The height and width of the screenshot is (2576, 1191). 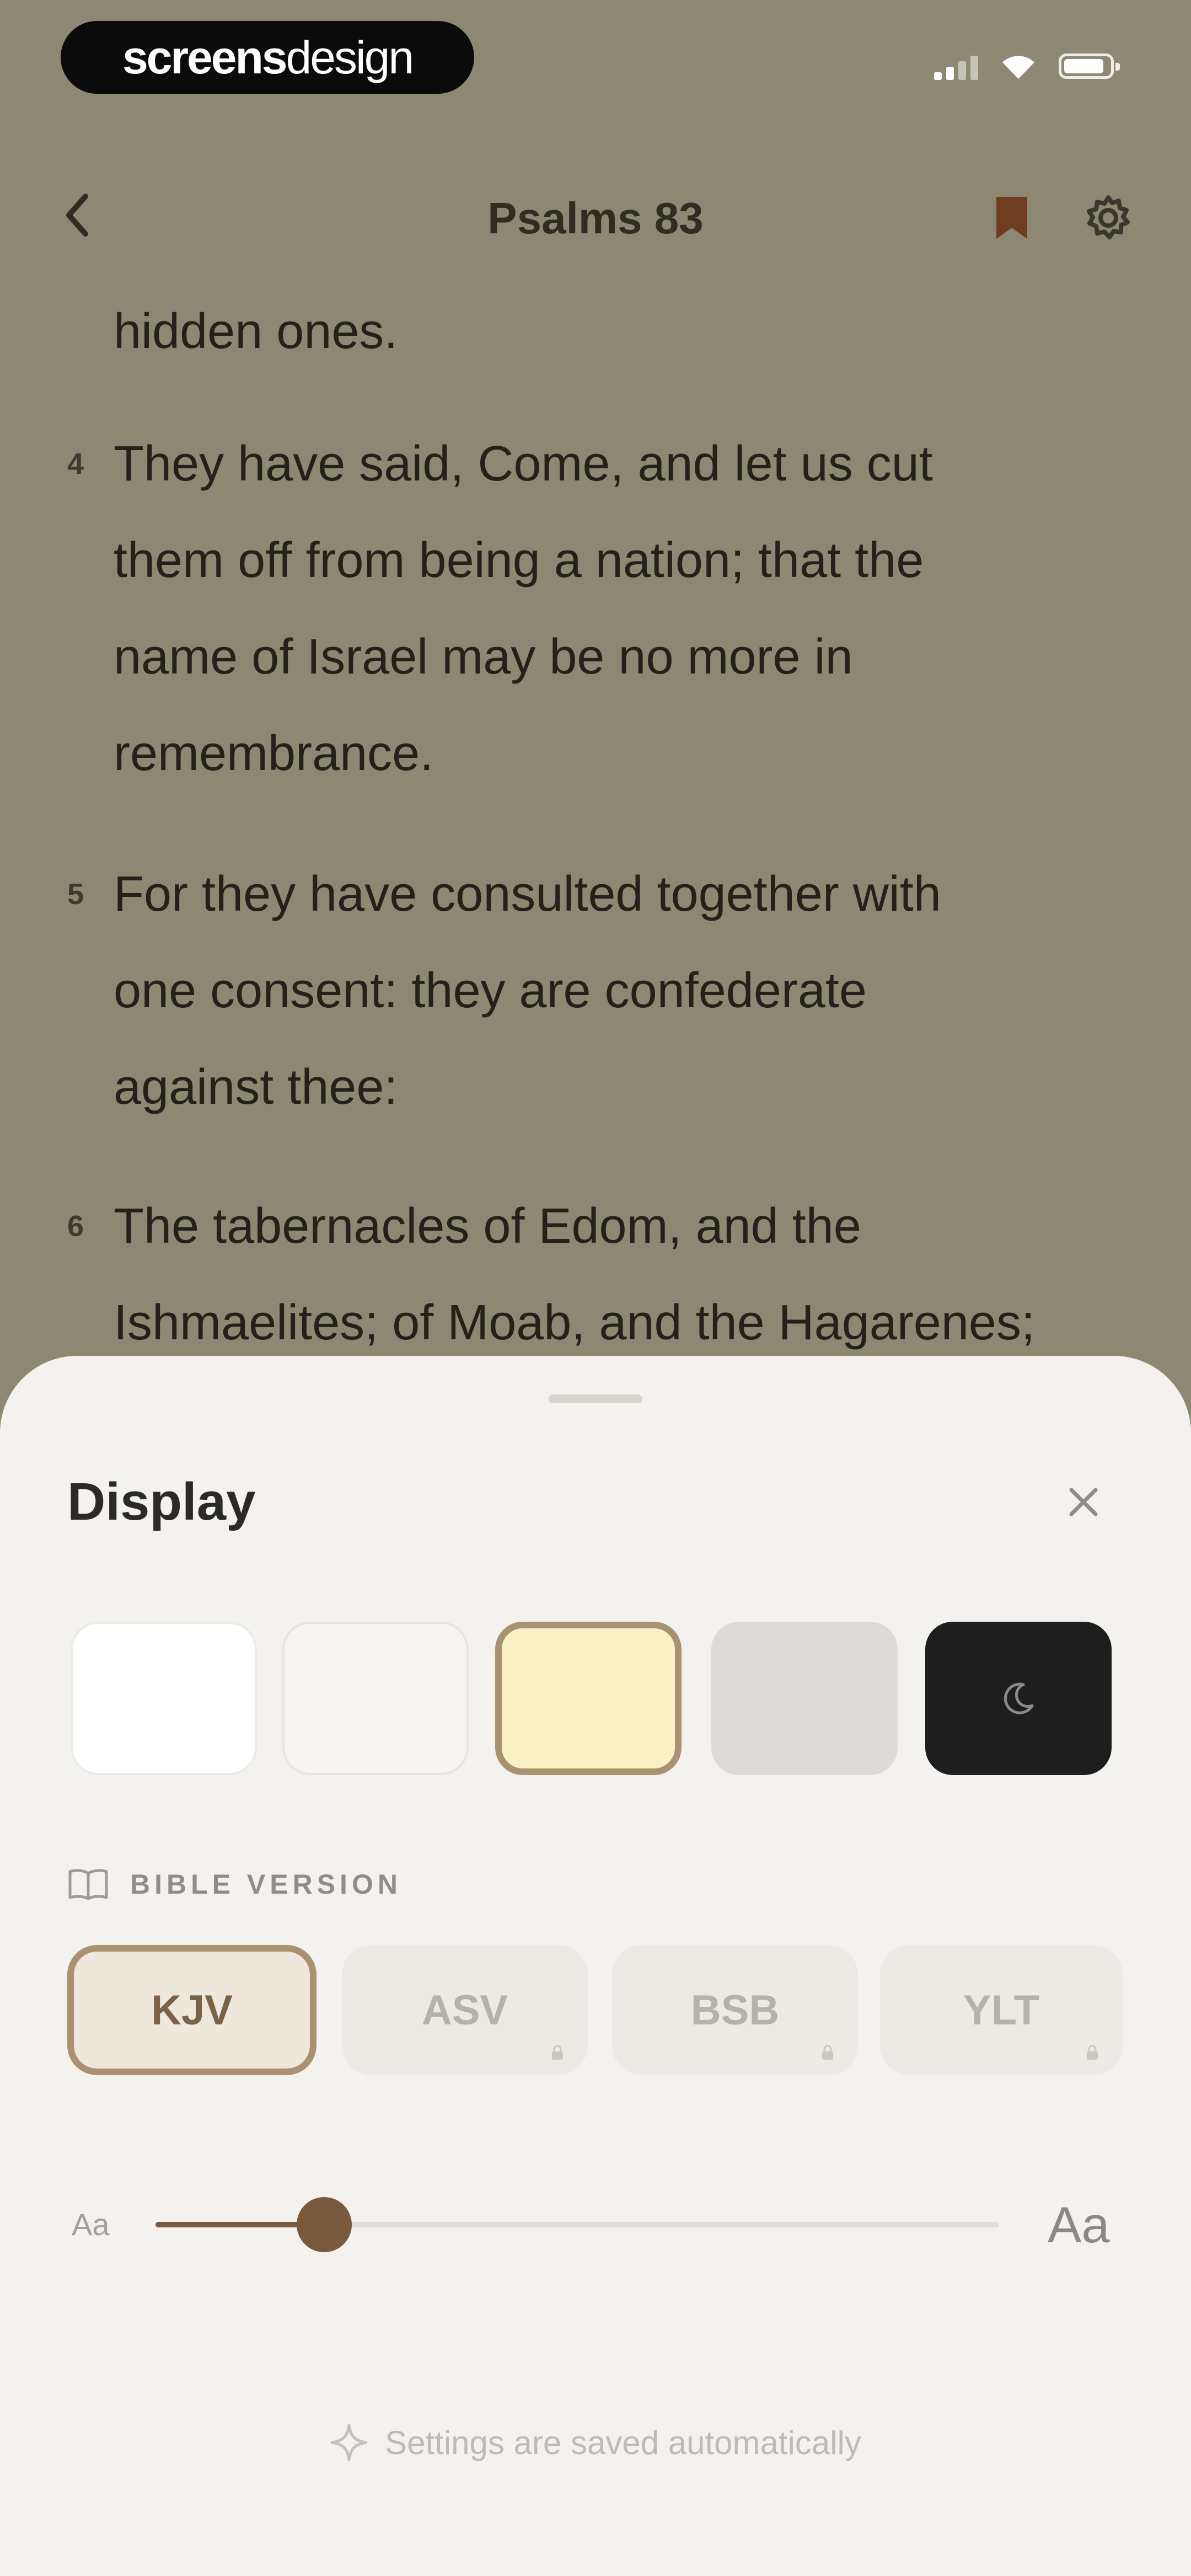 What do you see at coordinates (1089, 66) in the screenshot?
I see `battery-icon` at bounding box center [1089, 66].